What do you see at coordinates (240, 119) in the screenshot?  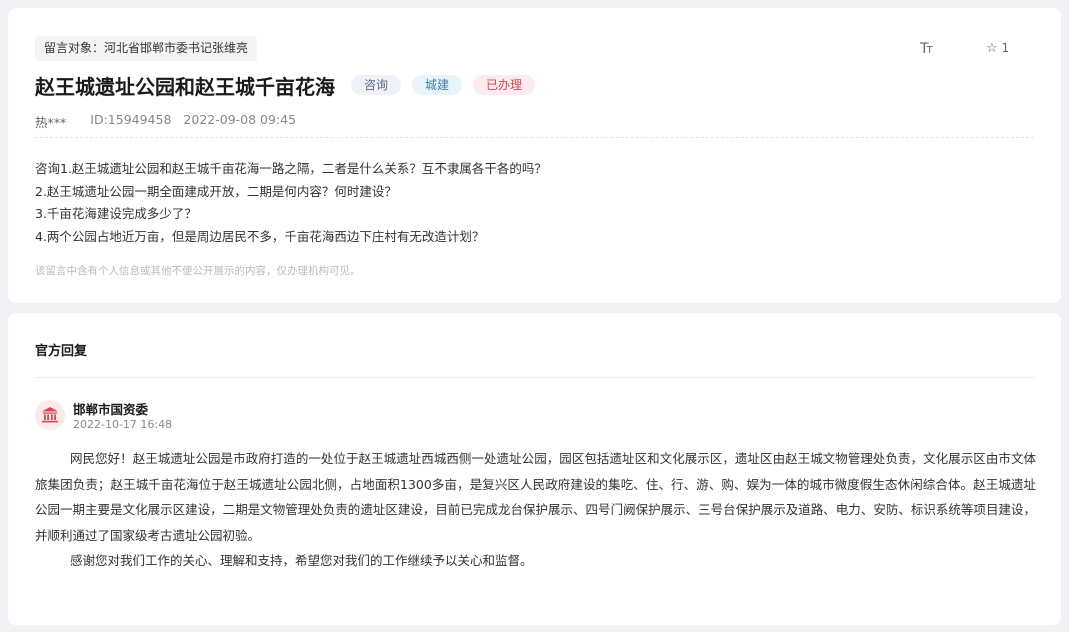 I see `message-datetime: 2022-09-08 09:45` at bounding box center [240, 119].